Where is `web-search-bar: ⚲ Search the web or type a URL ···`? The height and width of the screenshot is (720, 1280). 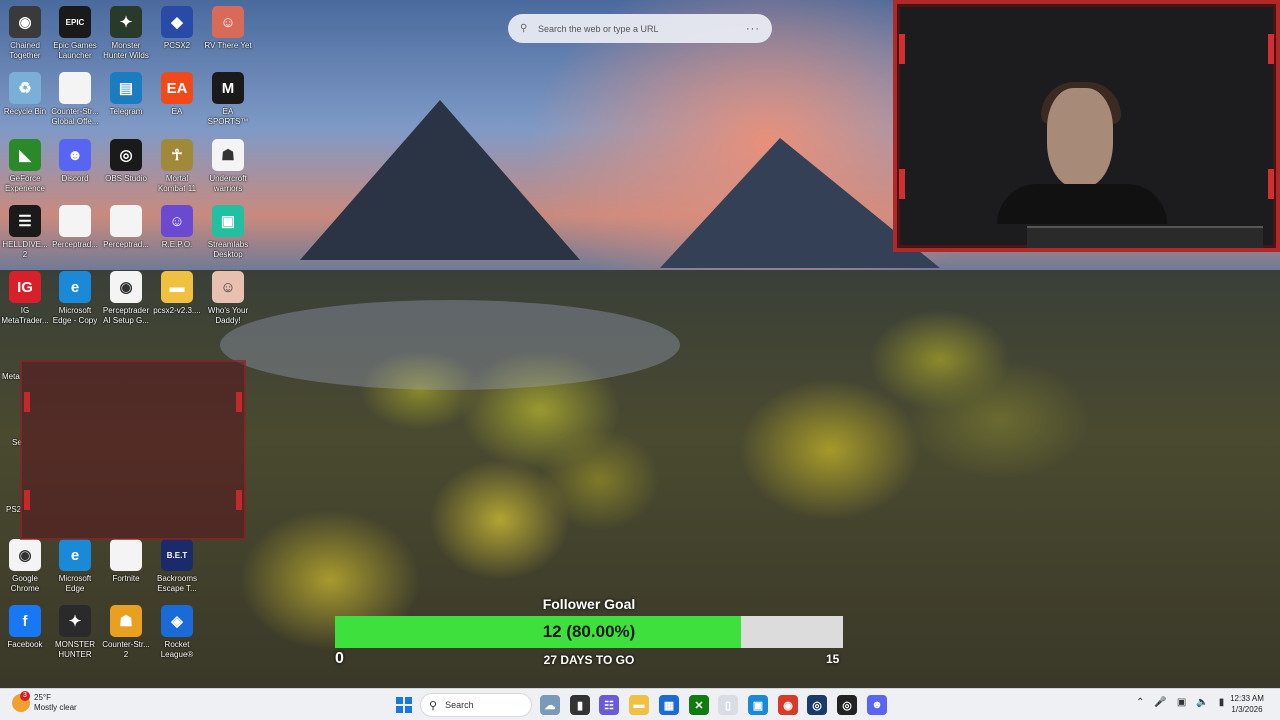
web-search-bar: ⚲ Search the web or type a URL ··· is located at coordinates (640, 28).